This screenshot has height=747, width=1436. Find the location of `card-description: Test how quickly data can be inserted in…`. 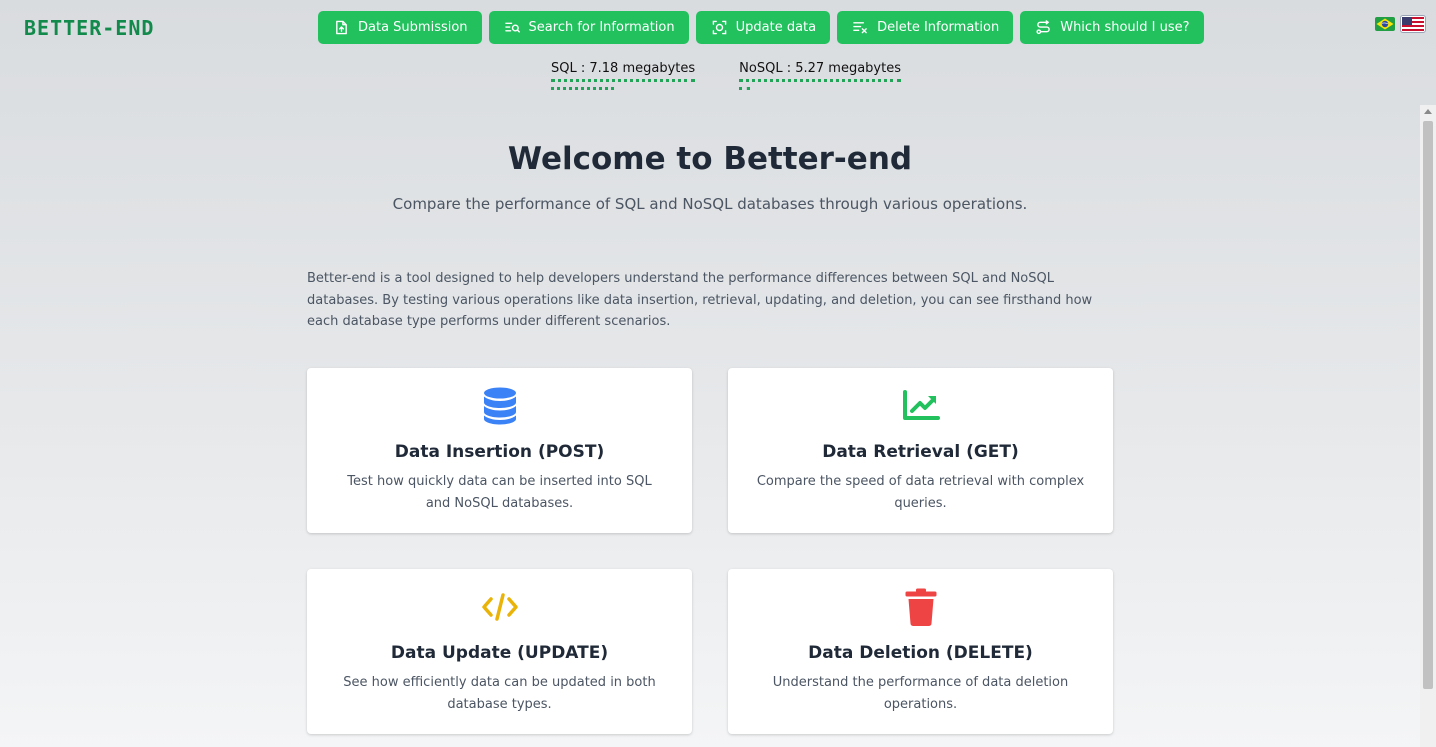

card-description: Test how quickly data can be inserted in… is located at coordinates (499, 492).